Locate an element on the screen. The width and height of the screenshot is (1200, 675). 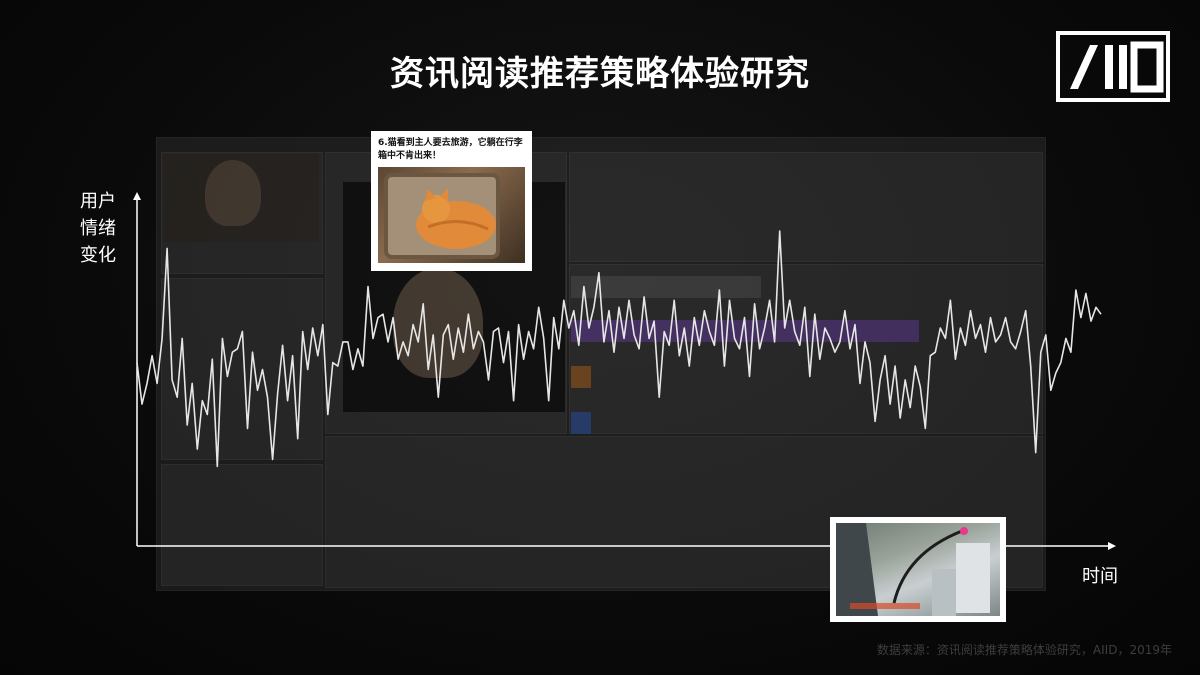
thumbnail-caption: 6.猫看到主人要去旅游，它躺在行李箱中不肯出来！ is located at coordinates (450, 149).